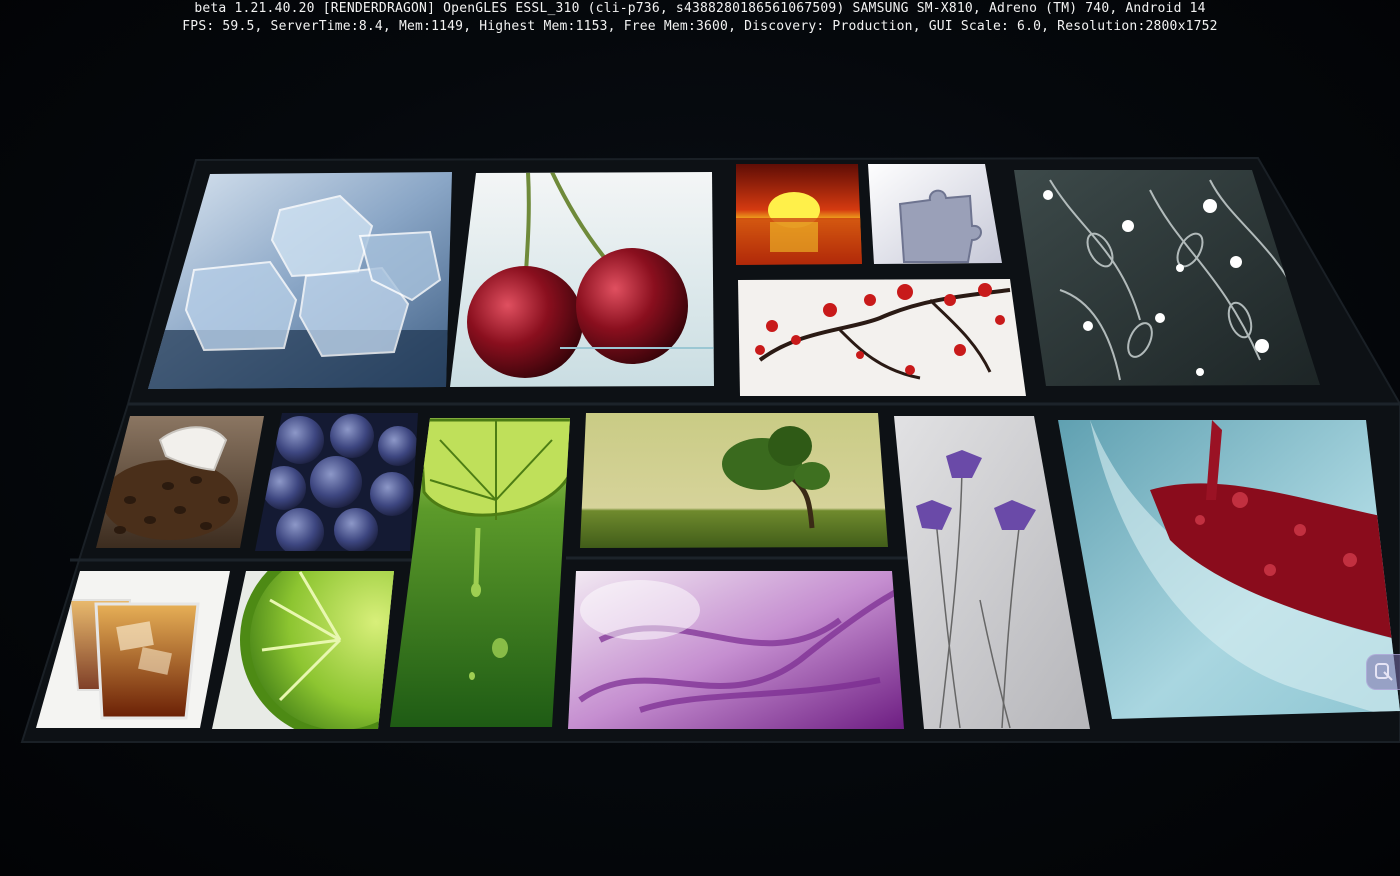 The width and height of the screenshot is (1400, 876). What do you see at coordinates (883, 338) in the screenshot?
I see `painting-blossom-branch` at bounding box center [883, 338].